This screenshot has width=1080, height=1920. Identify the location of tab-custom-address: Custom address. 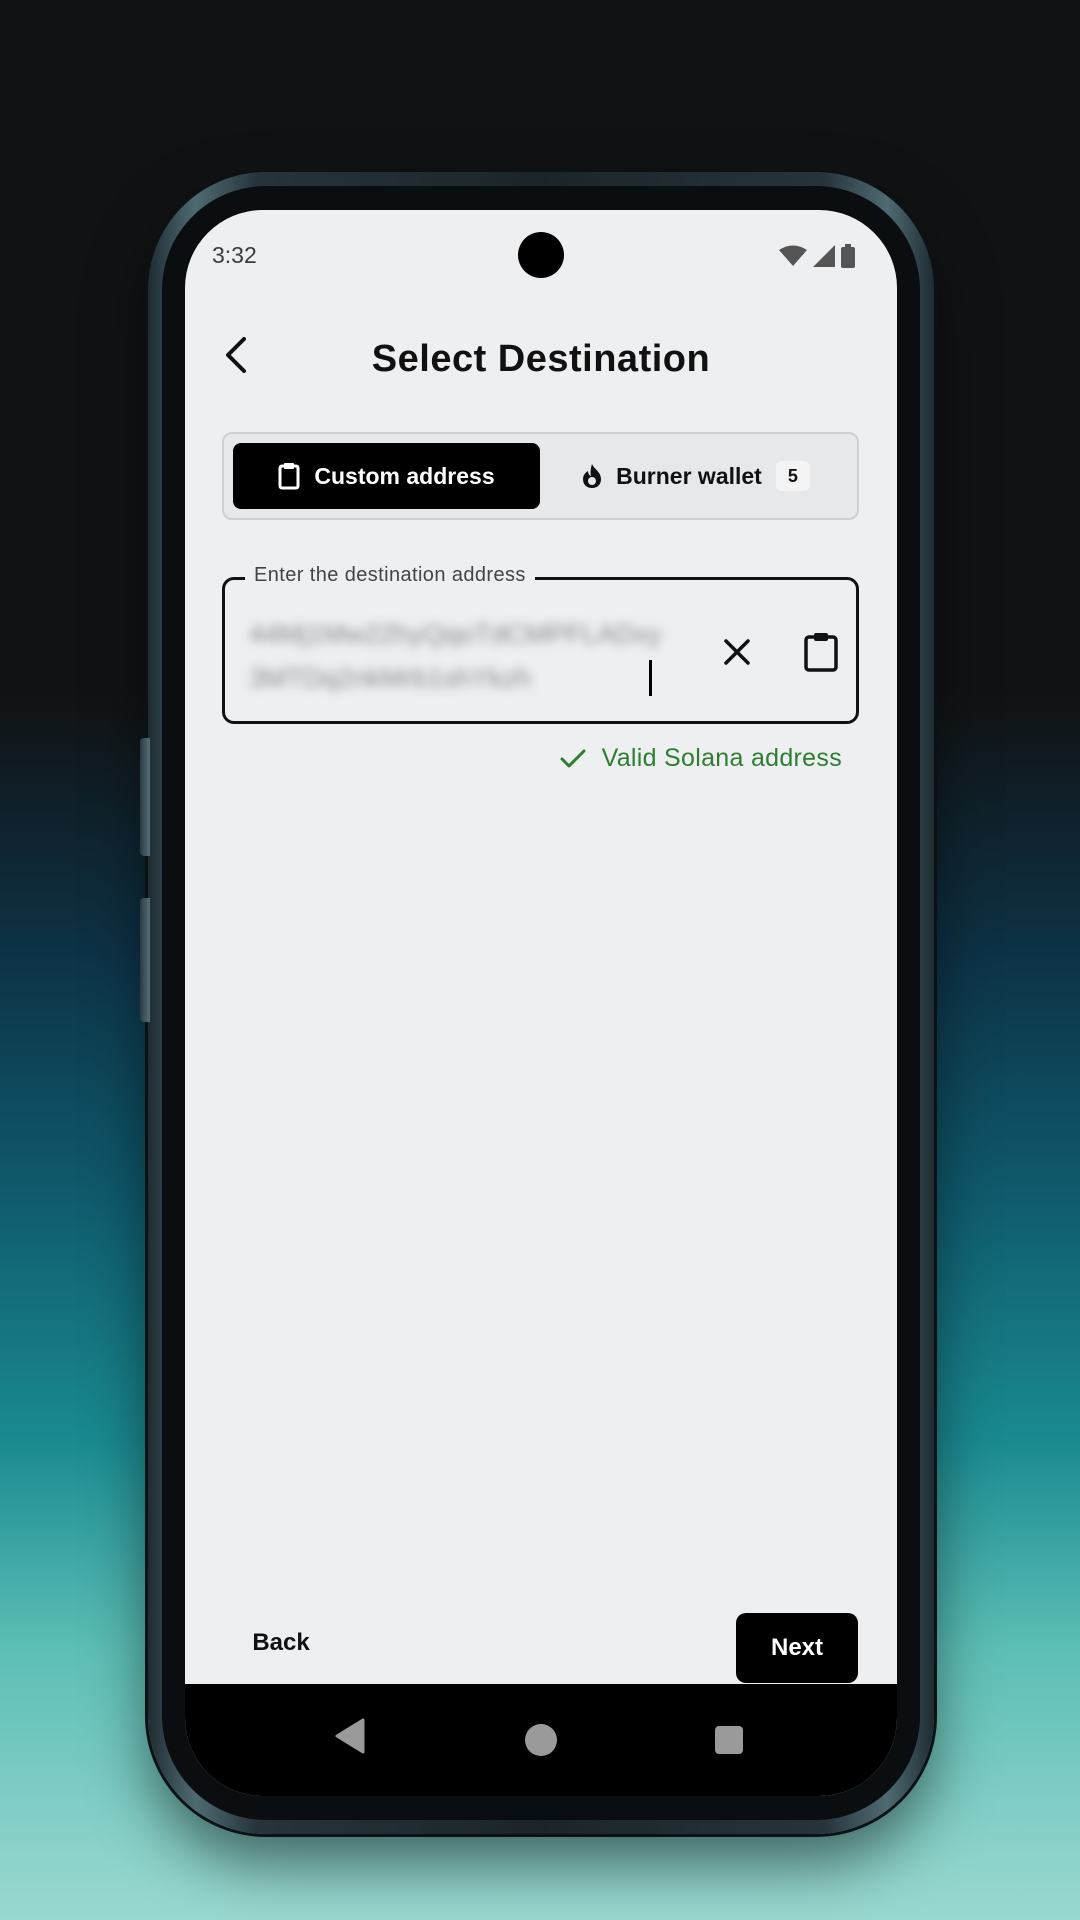
(386, 476).